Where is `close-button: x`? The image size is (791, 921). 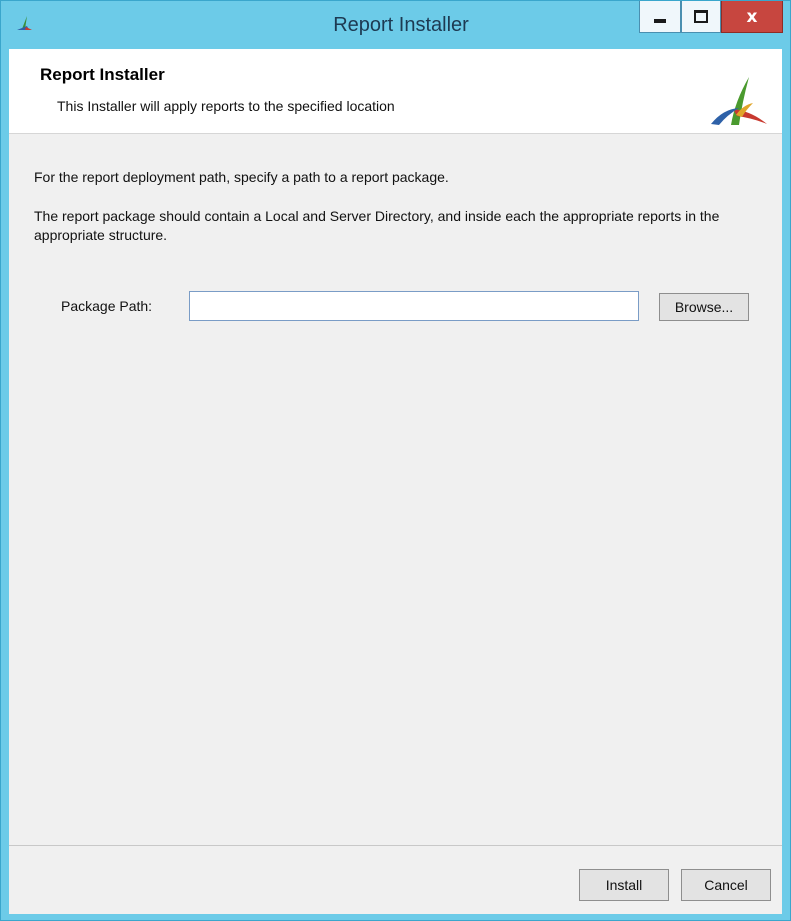 close-button: x is located at coordinates (752, 17).